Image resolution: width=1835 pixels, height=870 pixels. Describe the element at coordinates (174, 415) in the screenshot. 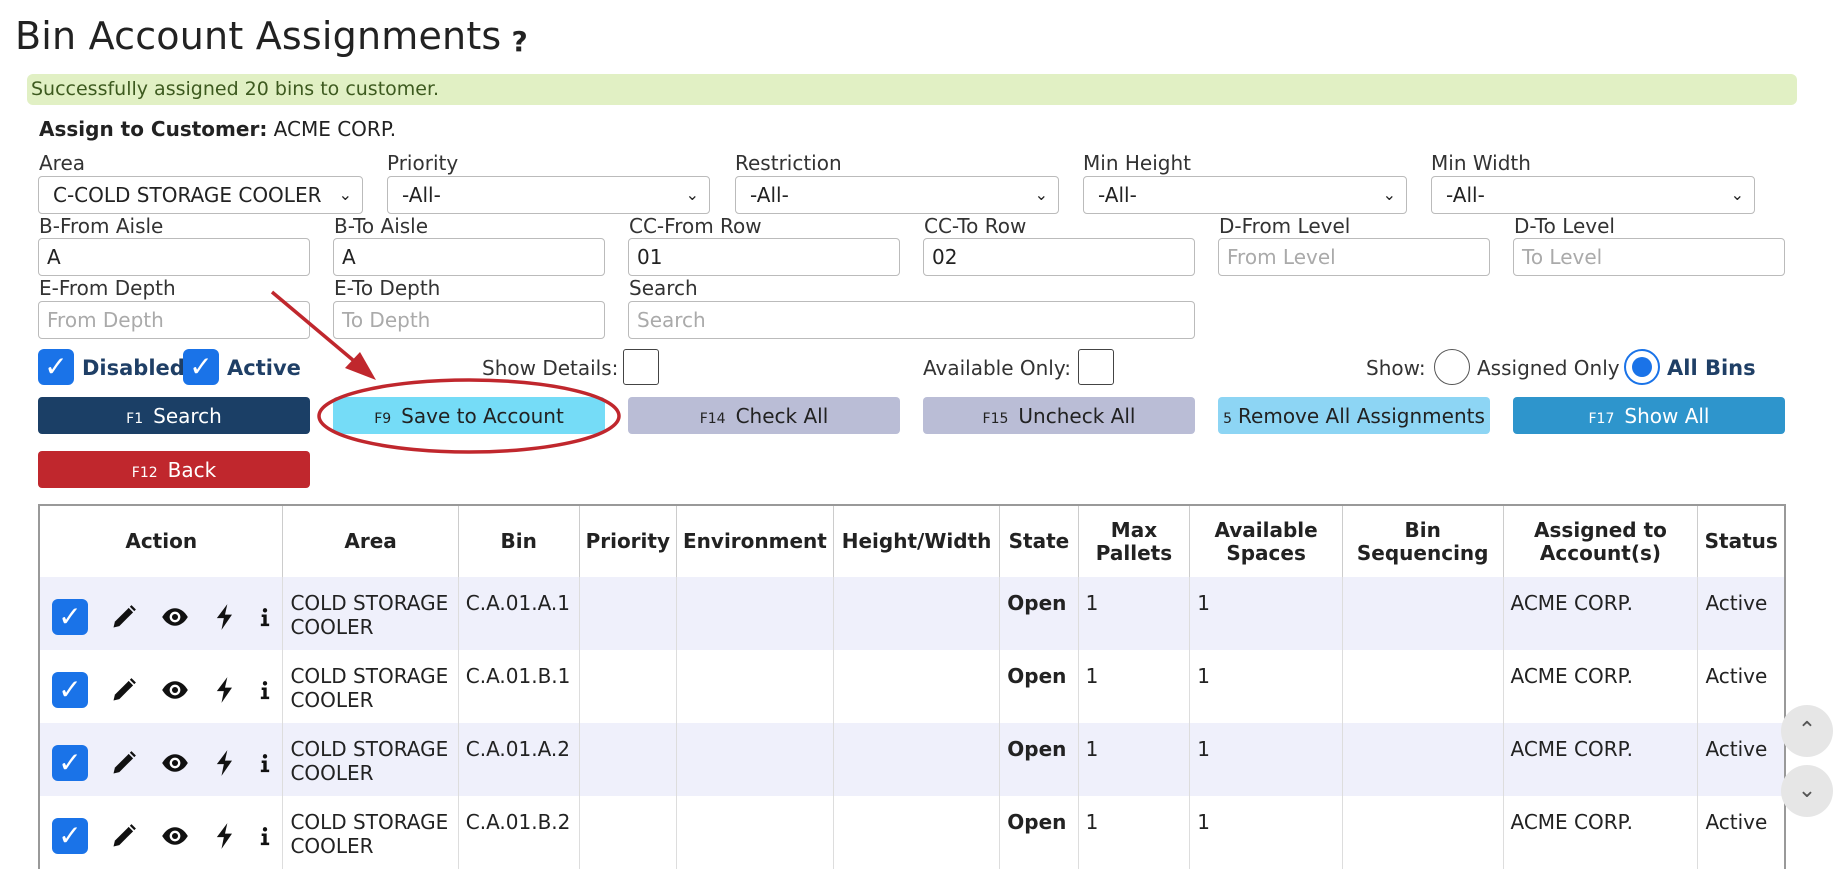

I see `search-button: F1 Search` at that location.